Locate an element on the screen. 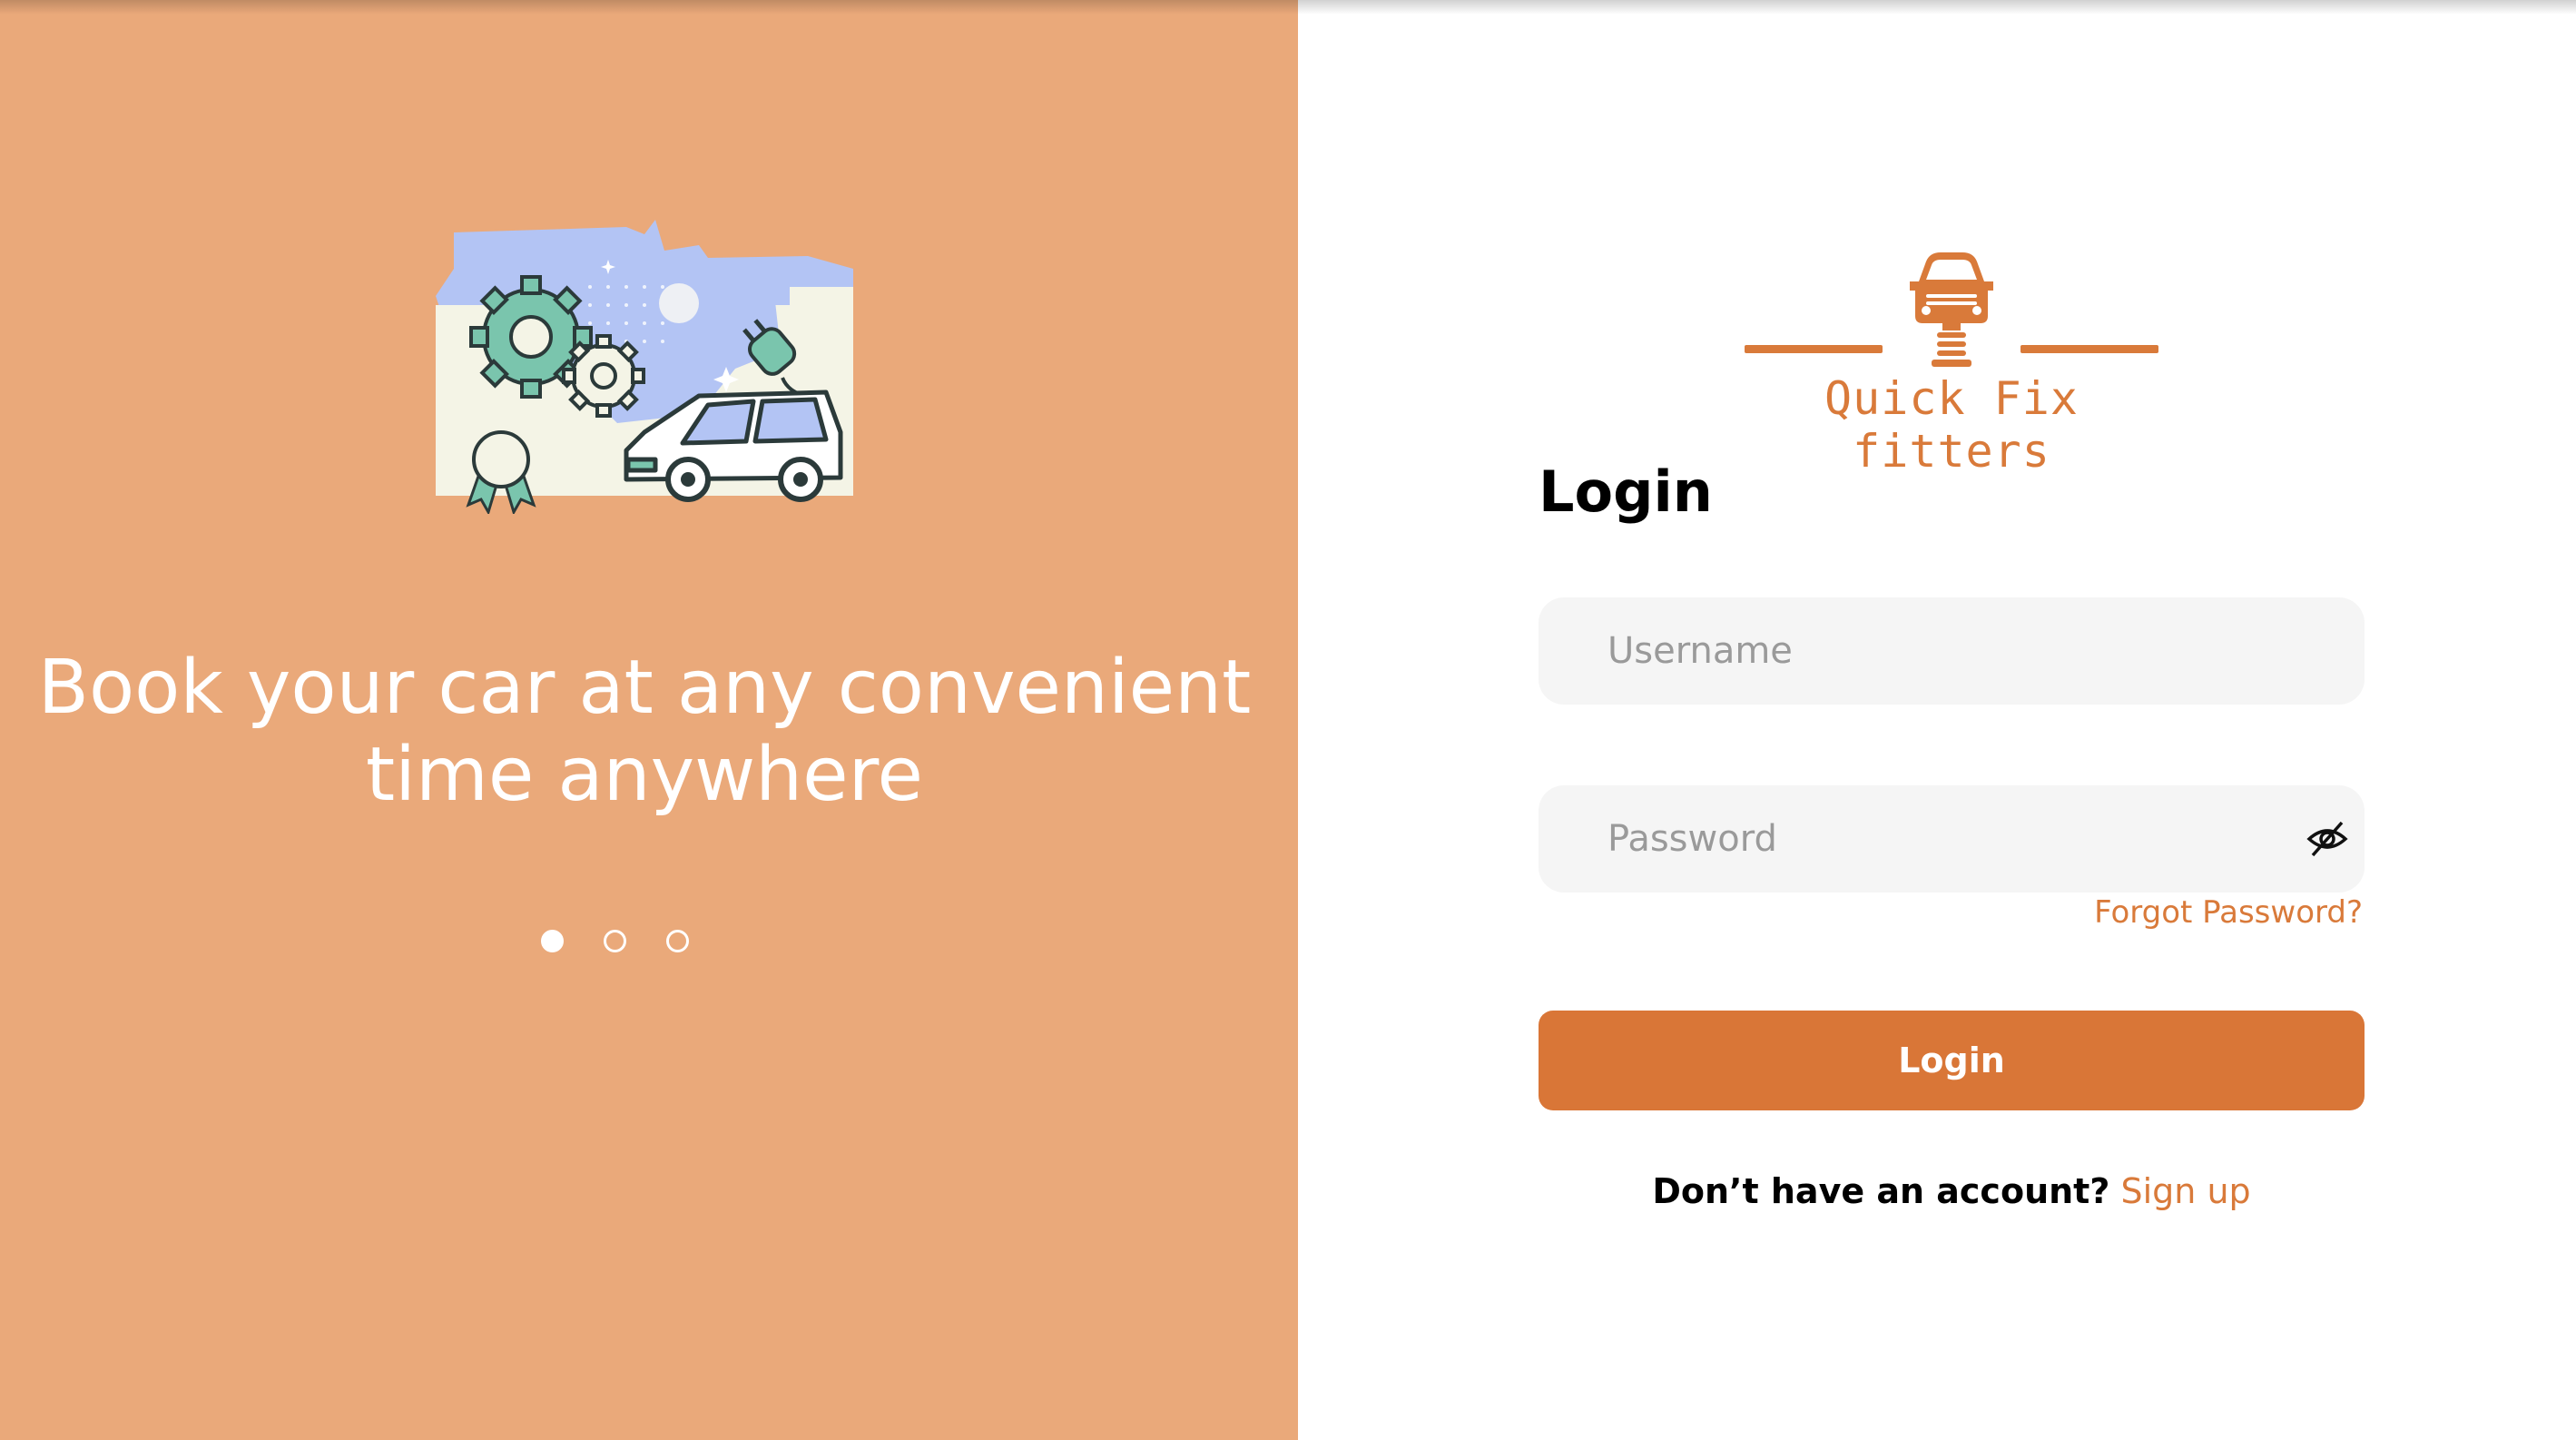 This screenshot has width=2576, height=1440. signup-prompt-row: Don’t have an account? Sign up is located at coordinates (1952, 1191).